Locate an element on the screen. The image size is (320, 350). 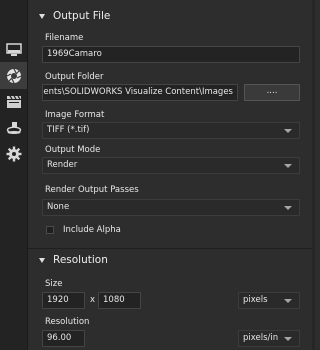
output-file-title: Output File is located at coordinates (82, 16).